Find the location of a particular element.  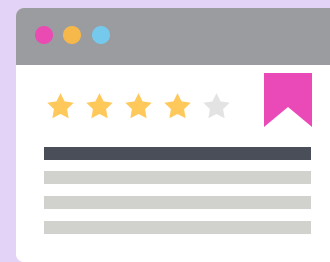

green-dot-icon is located at coordinates (101, 35).